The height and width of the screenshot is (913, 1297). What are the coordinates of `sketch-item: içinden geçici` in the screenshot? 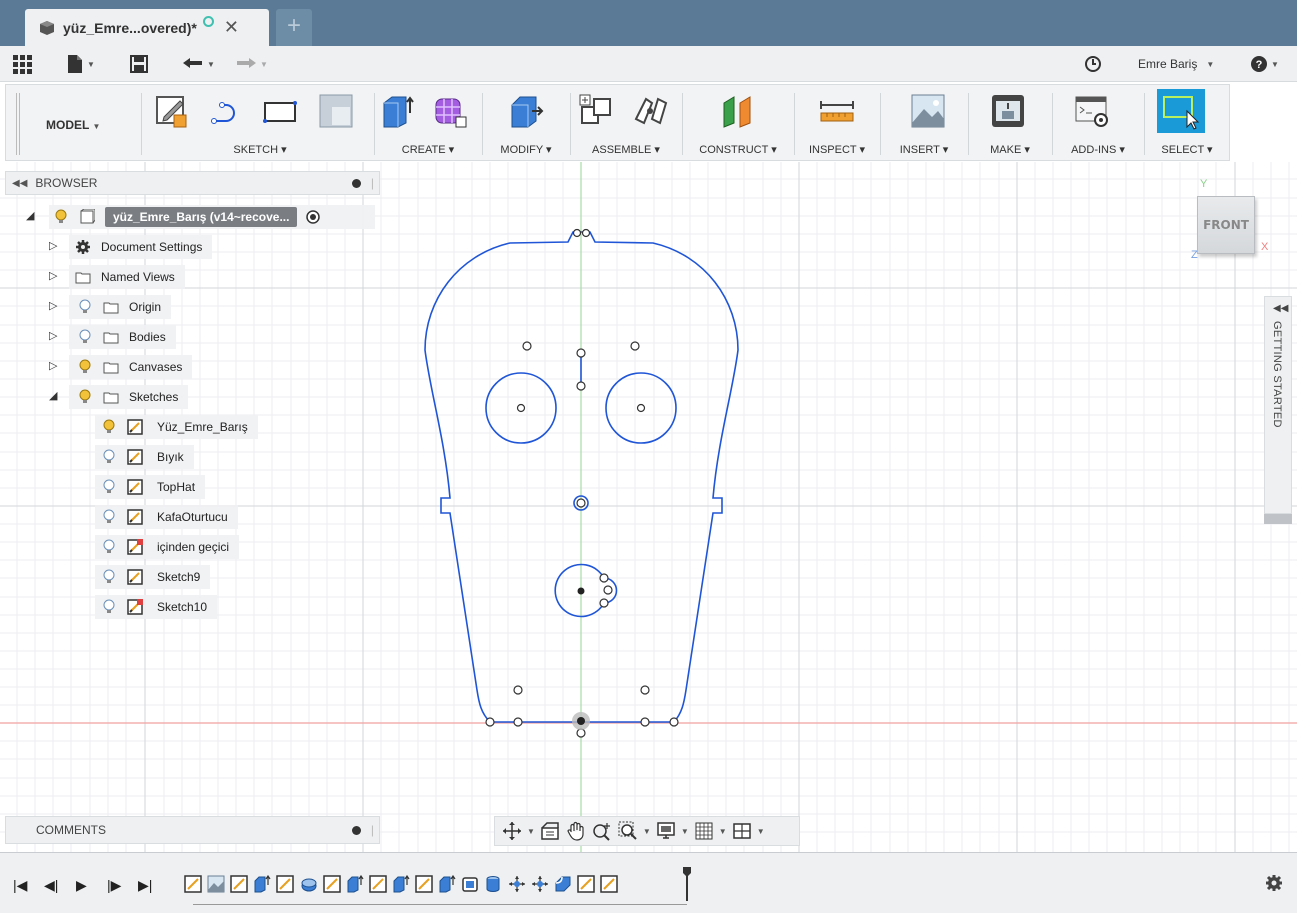 It's located at (167, 547).